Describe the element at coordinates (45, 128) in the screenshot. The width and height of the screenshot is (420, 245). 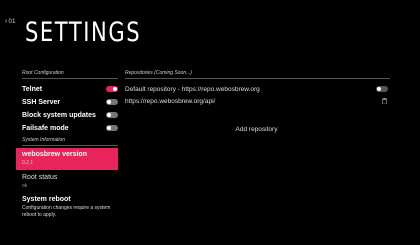
I see `setting-label: Failsafe mode` at that location.